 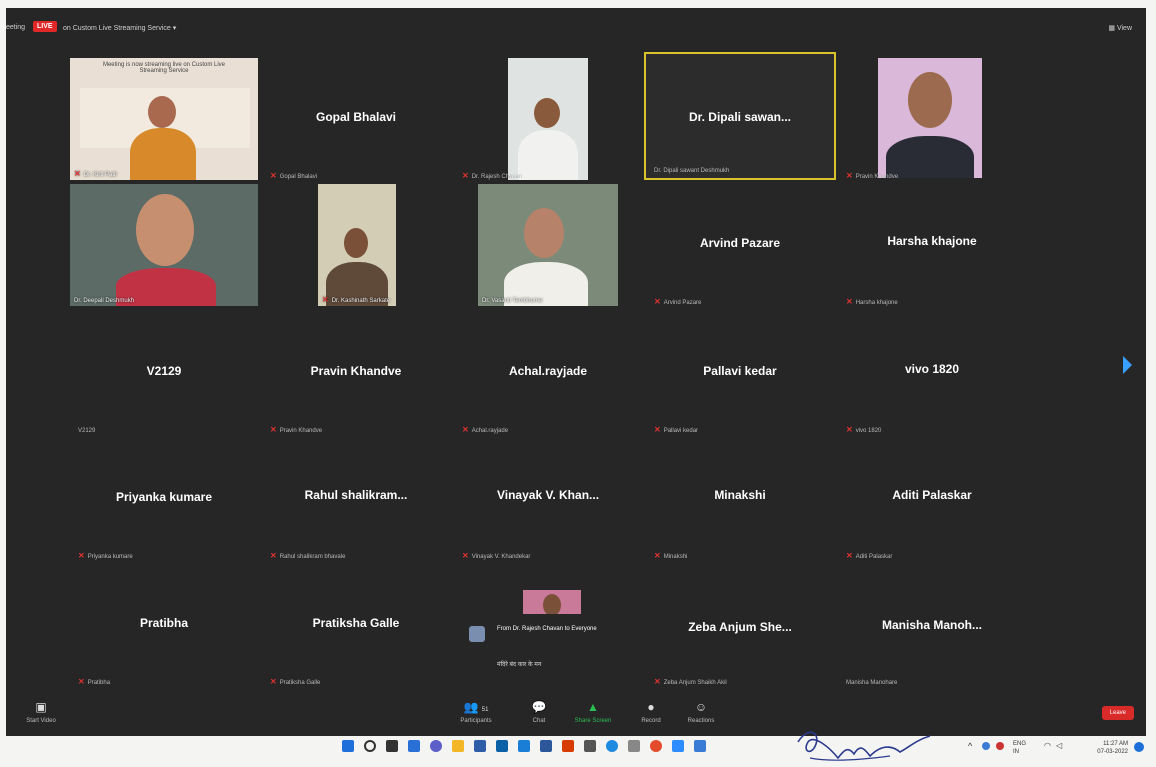 I want to click on participant-name: Harsha khajone, so click(x=932, y=241).